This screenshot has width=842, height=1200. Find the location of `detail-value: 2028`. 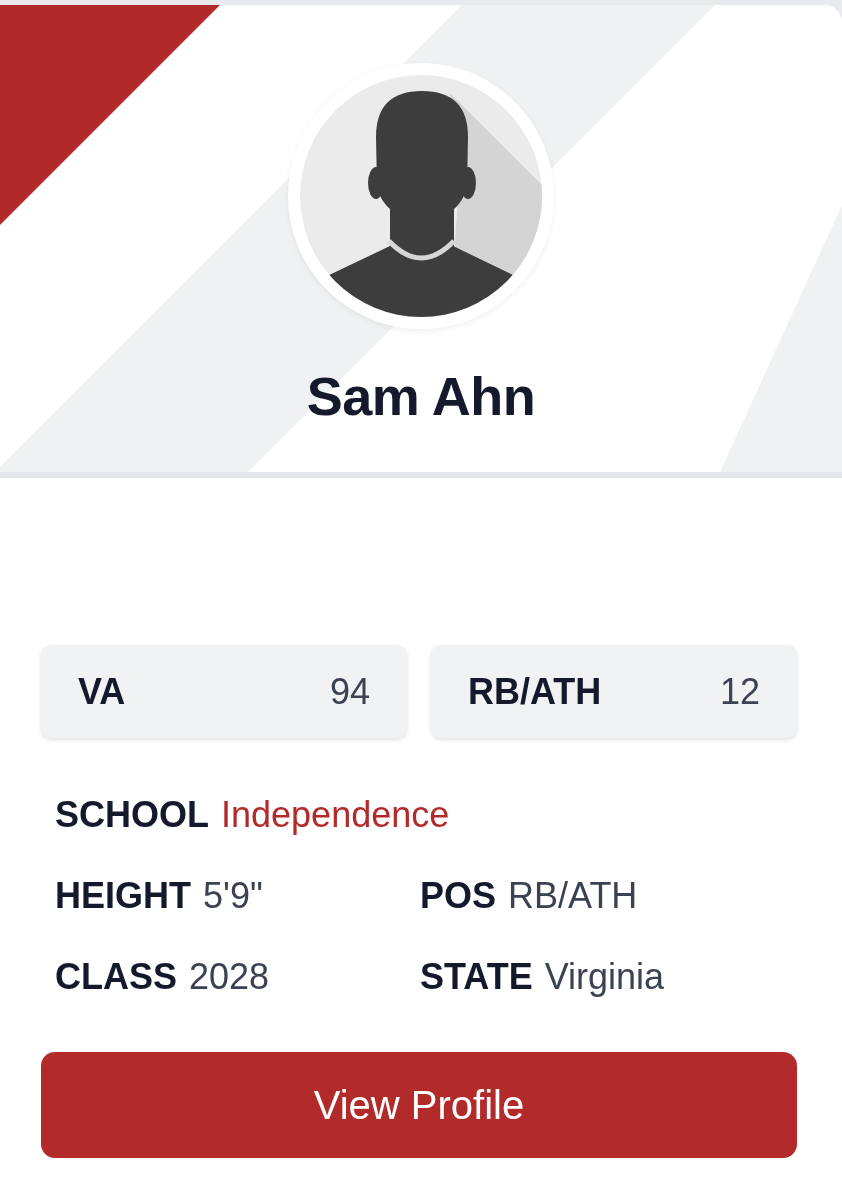

detail-value: 2028 is located at coordinates (229, 976).